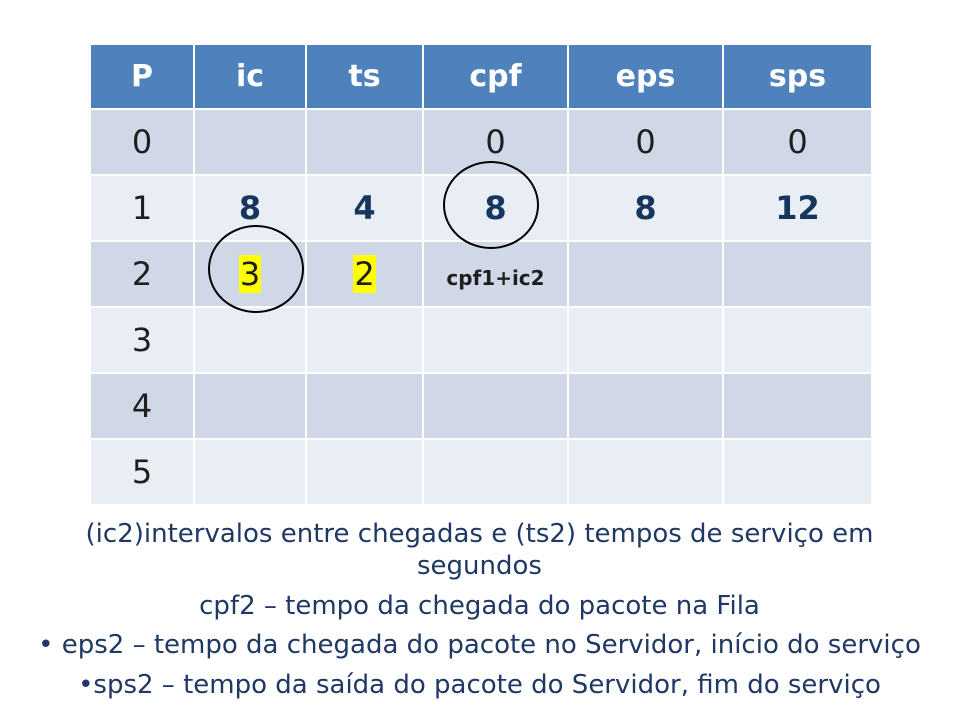 The width and height of the screenshot is (959, 711). Describe the element at coordinates (495, 76) in the screenshot. I see `header-cpf: cpf` at that location.